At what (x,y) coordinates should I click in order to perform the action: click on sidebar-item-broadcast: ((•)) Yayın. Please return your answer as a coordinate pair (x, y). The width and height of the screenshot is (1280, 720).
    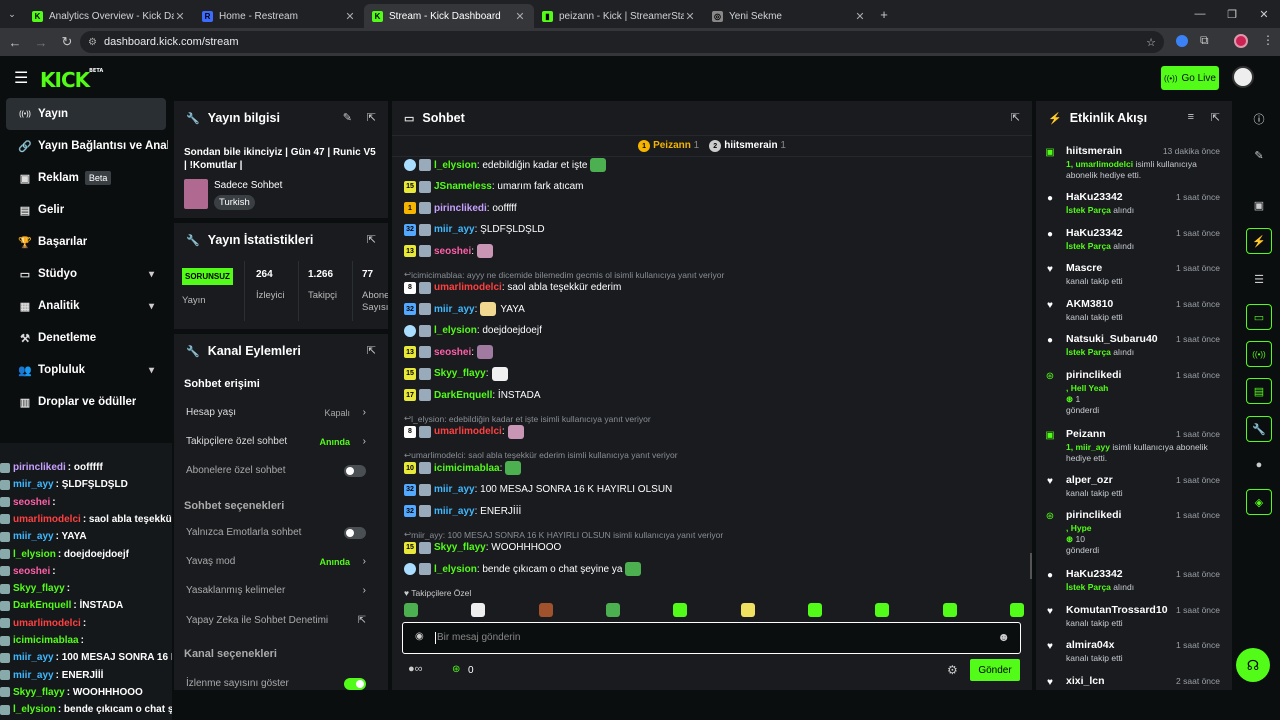
    Looking at the image, I should click on (86, 114).